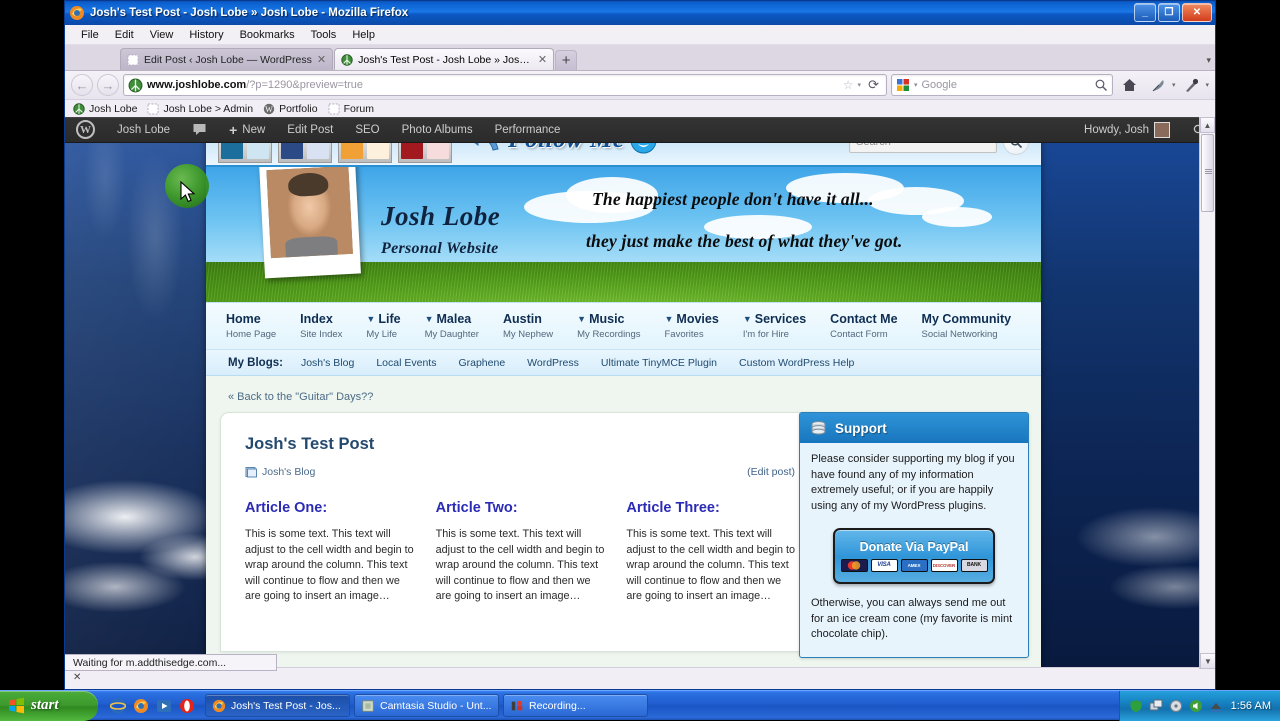 The height and width of the screenshot is (721, 1280). Describe the element at coordinates (367, 130) in the screenshot. I see `wp-seo-button: SEO` at that location.